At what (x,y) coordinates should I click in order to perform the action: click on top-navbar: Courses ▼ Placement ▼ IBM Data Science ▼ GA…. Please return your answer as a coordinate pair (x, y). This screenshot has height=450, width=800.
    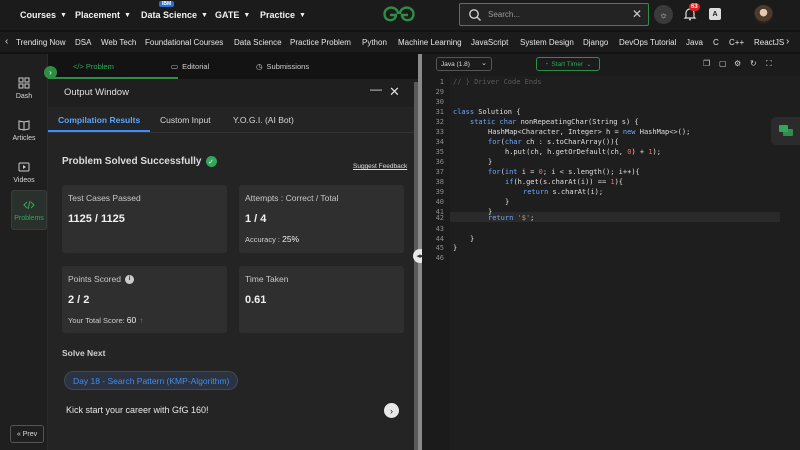
    Looking at the image, I should click on (400, 15).